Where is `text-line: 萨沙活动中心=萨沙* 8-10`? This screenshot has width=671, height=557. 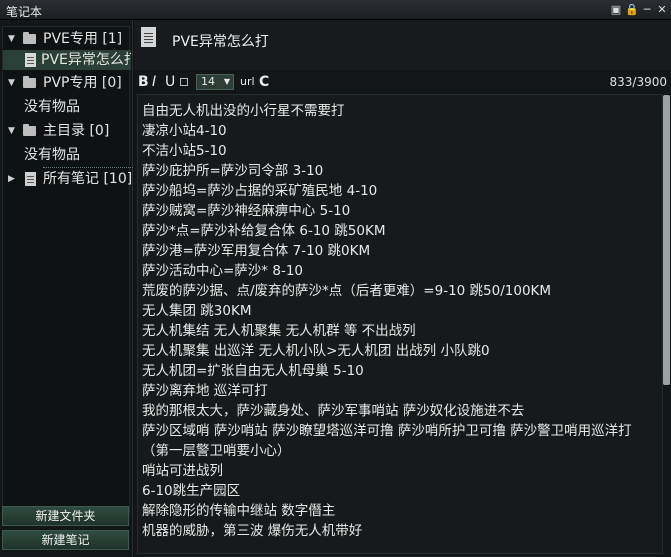
text-line: 萨沙活动中心=萨沙* 8-10 is located at coordinates (222, 271).